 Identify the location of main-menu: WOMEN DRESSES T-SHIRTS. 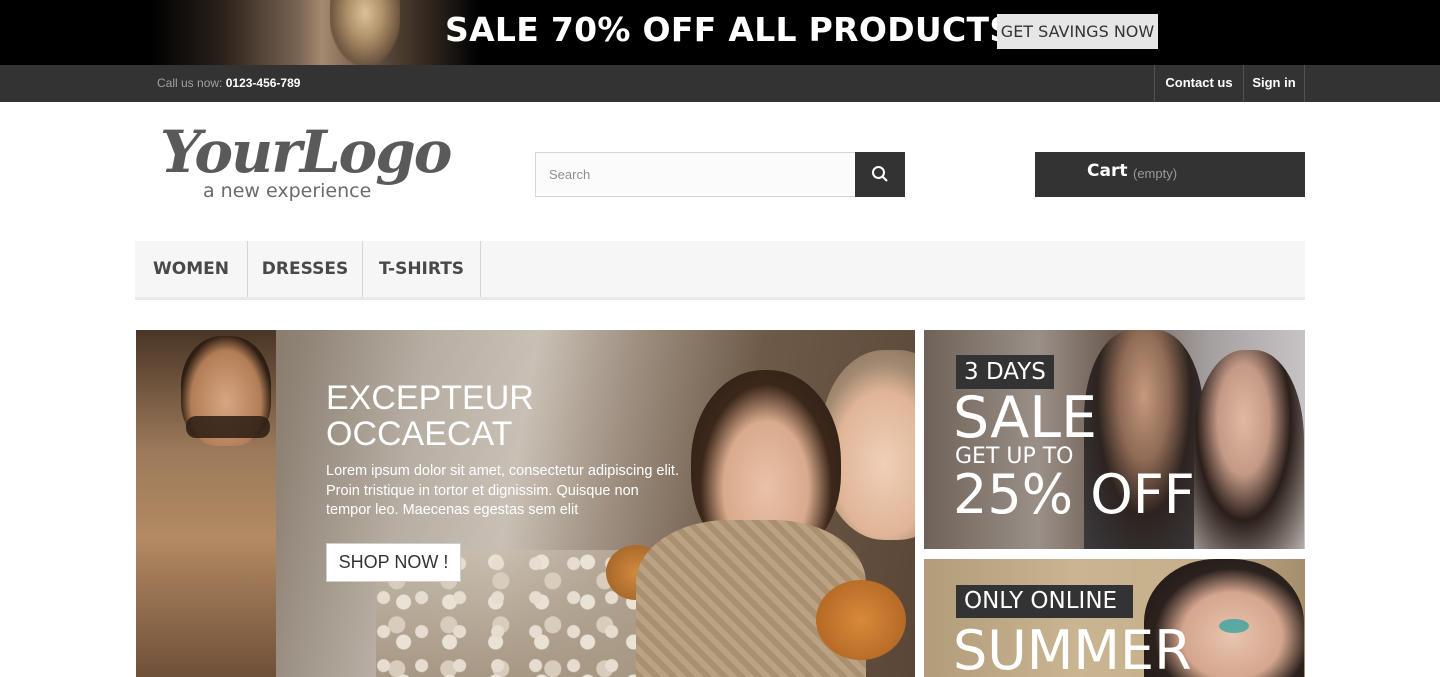
(720, 270).